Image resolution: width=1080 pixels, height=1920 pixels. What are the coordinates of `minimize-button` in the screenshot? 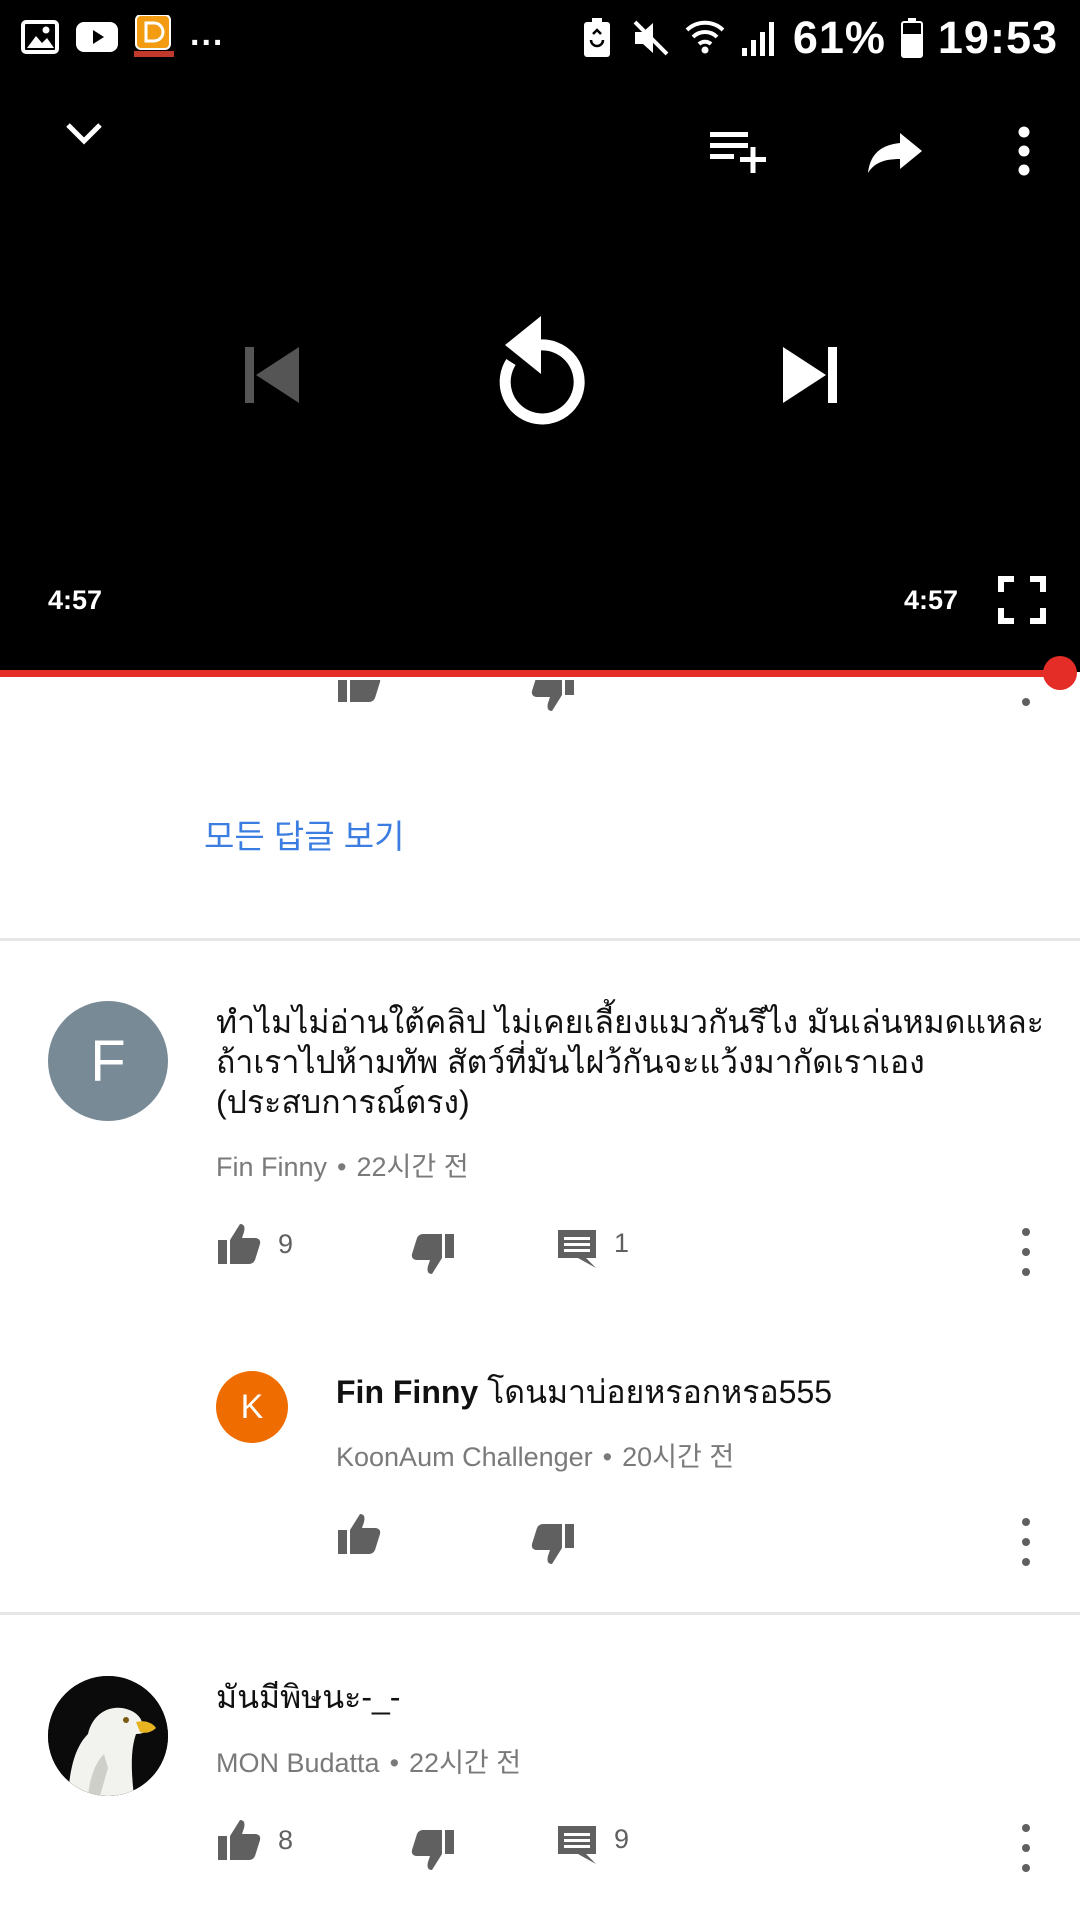 It's located at (84, 134).